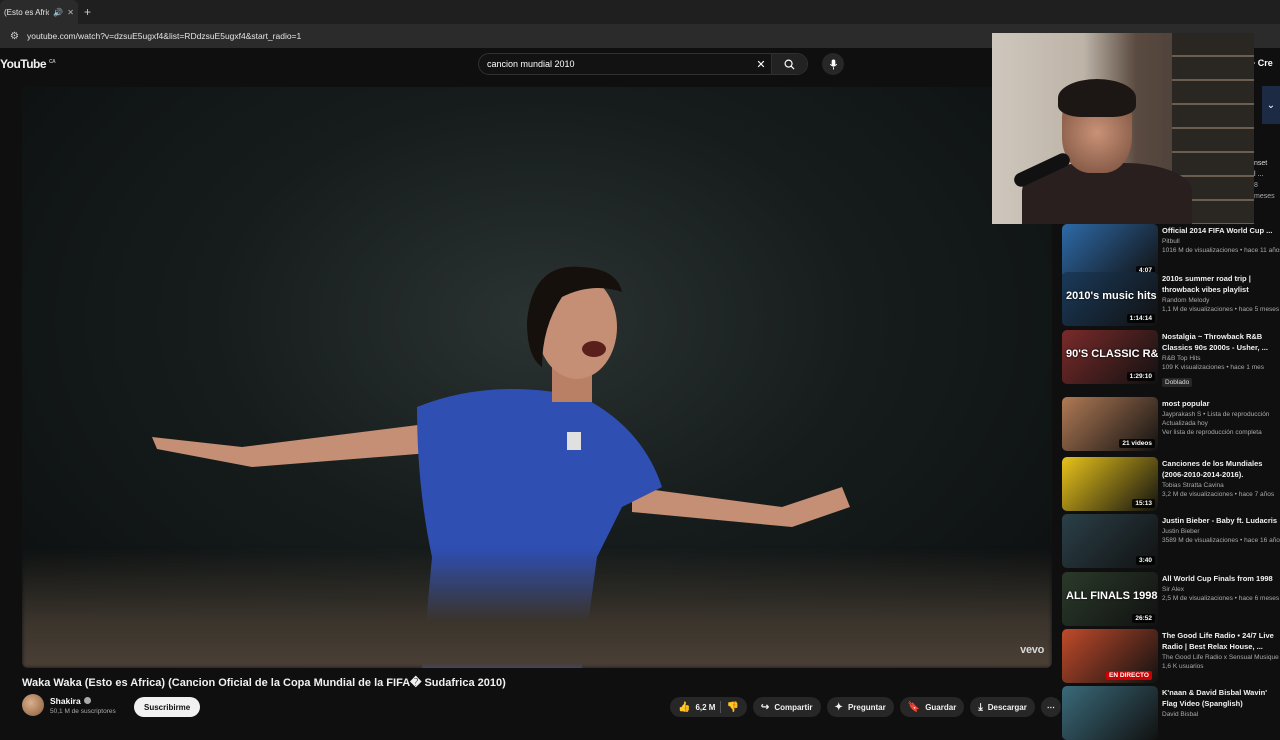 The width and height of the screenshot is (1280, 740). Describe the element at coordinates (765, 707) in the screenshot. I see `share-icon: ↪` at that location.